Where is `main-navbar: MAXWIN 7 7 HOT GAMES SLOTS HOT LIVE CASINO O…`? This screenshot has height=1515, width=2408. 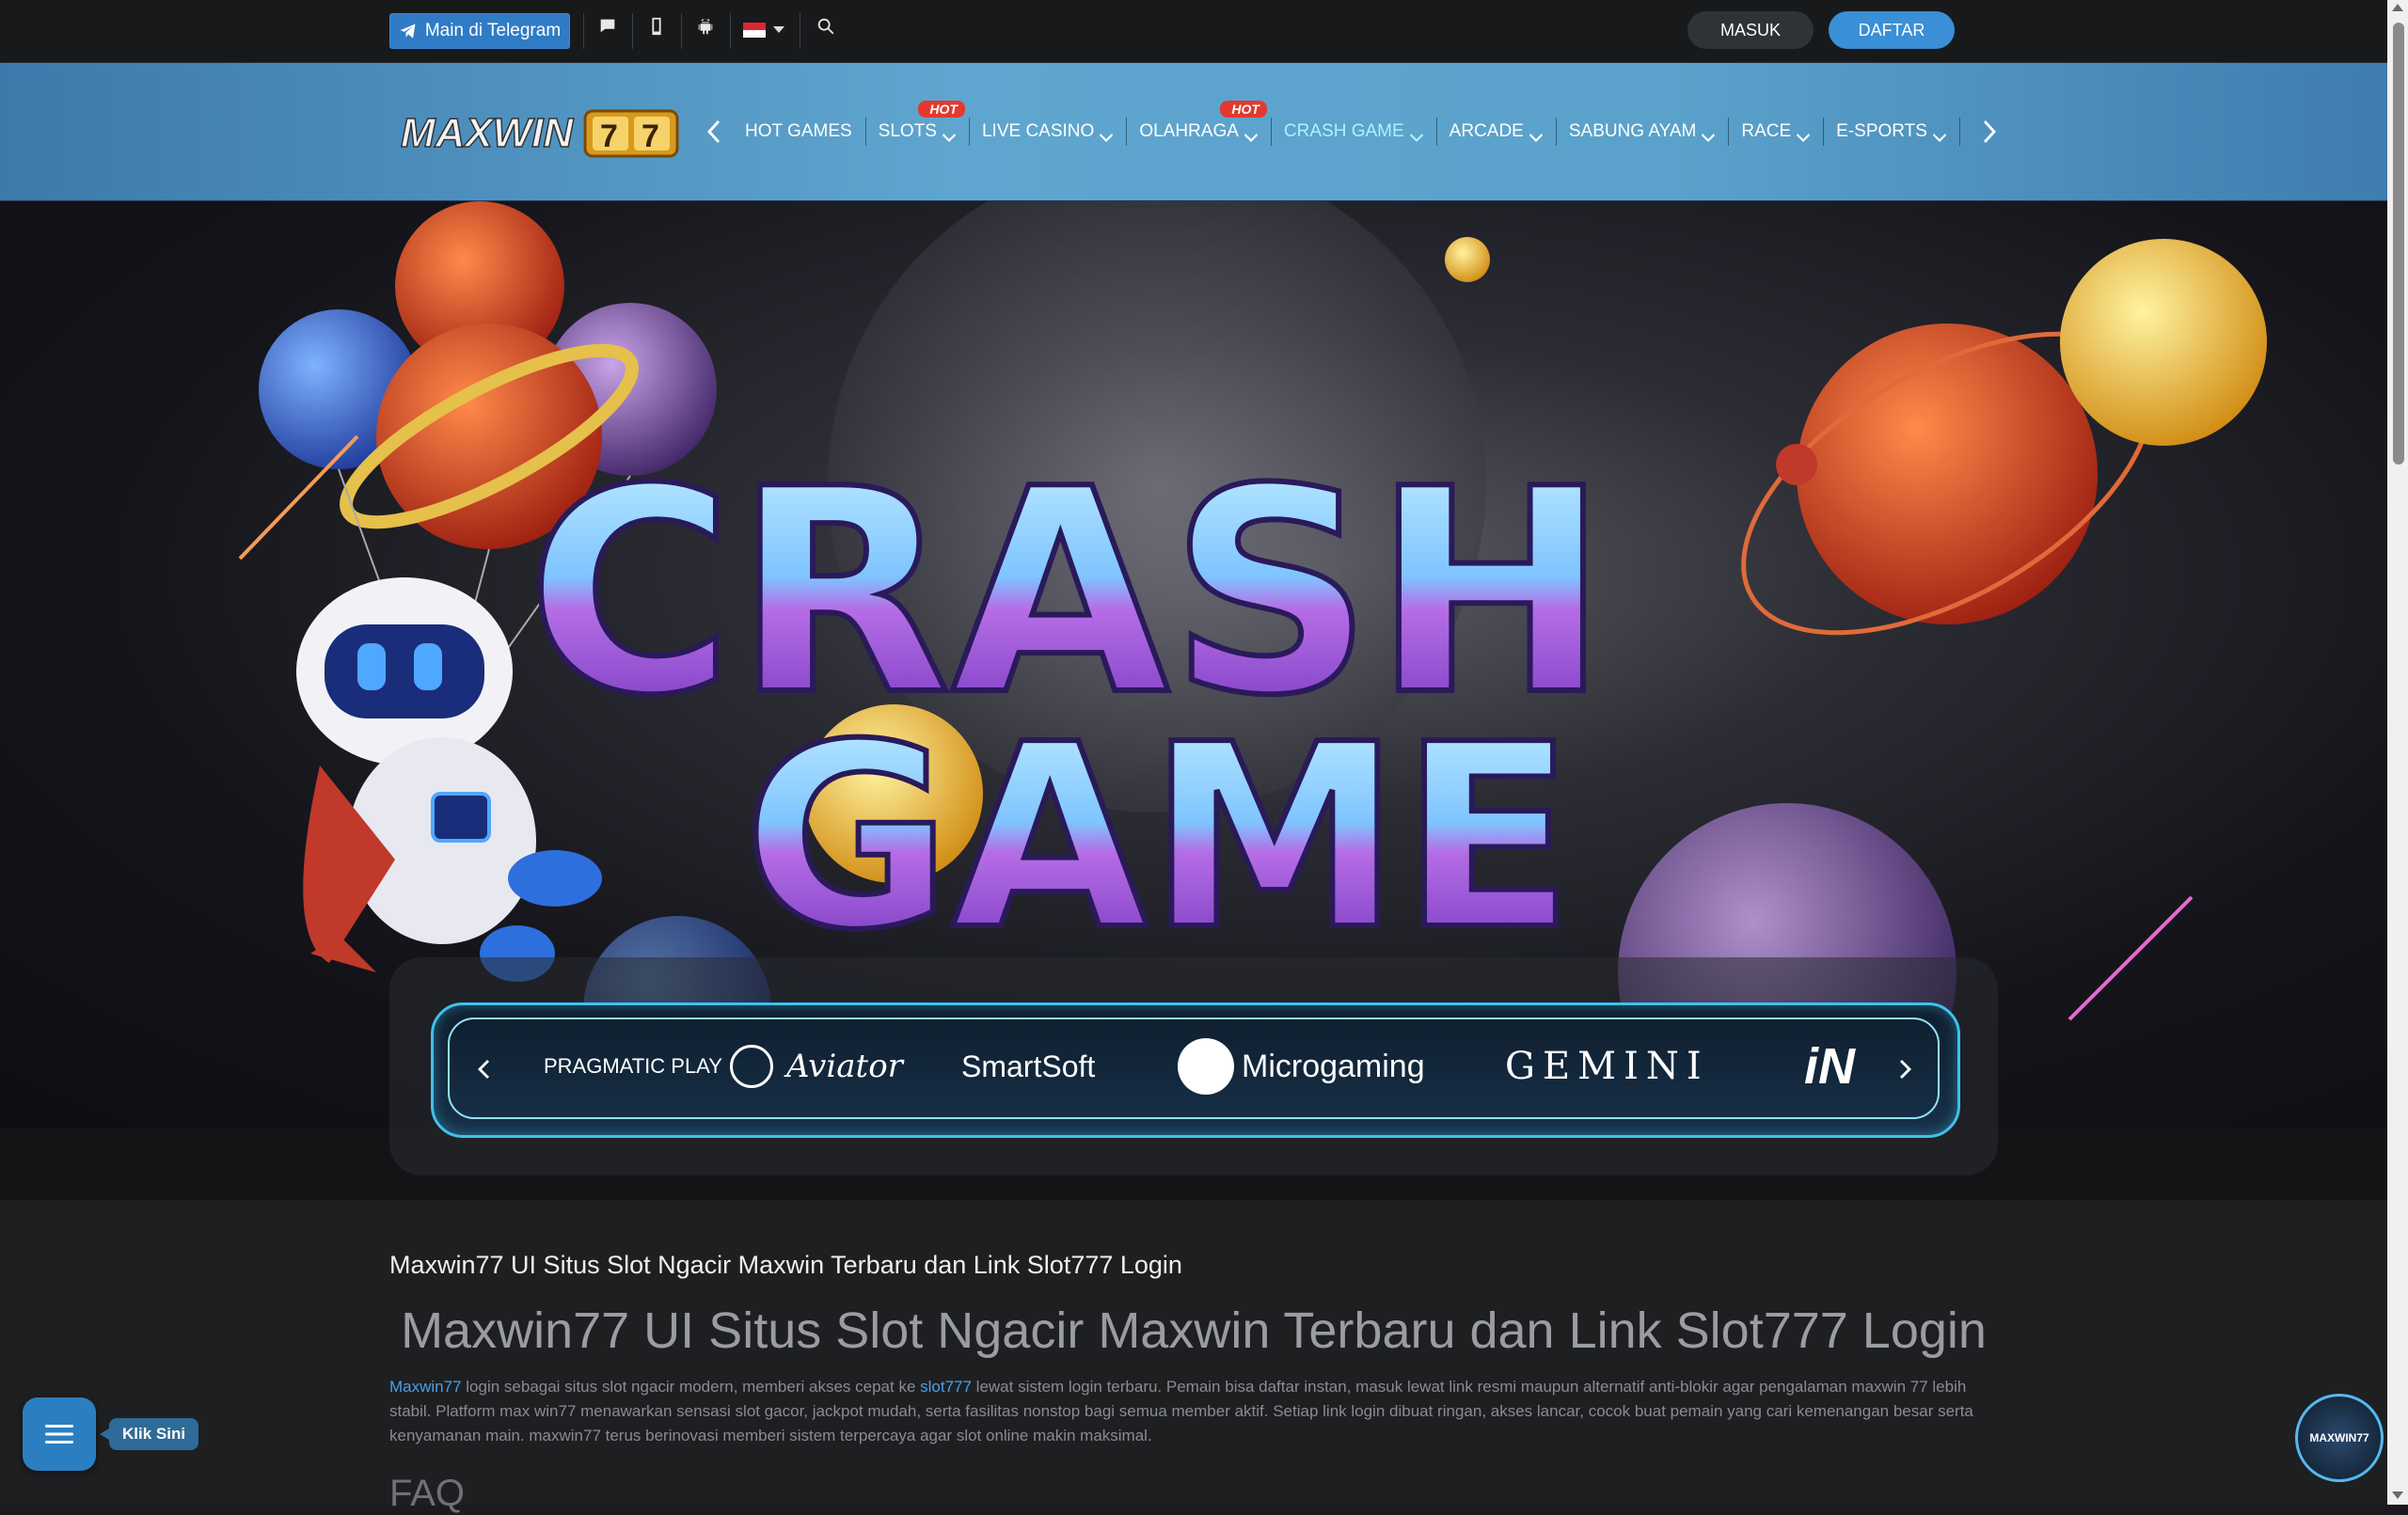 main-navbar: MAXWIN 7 7 HOT GAMES SLOTS HOT LIVE CASINO O… is located at coordinates (1193, 132).